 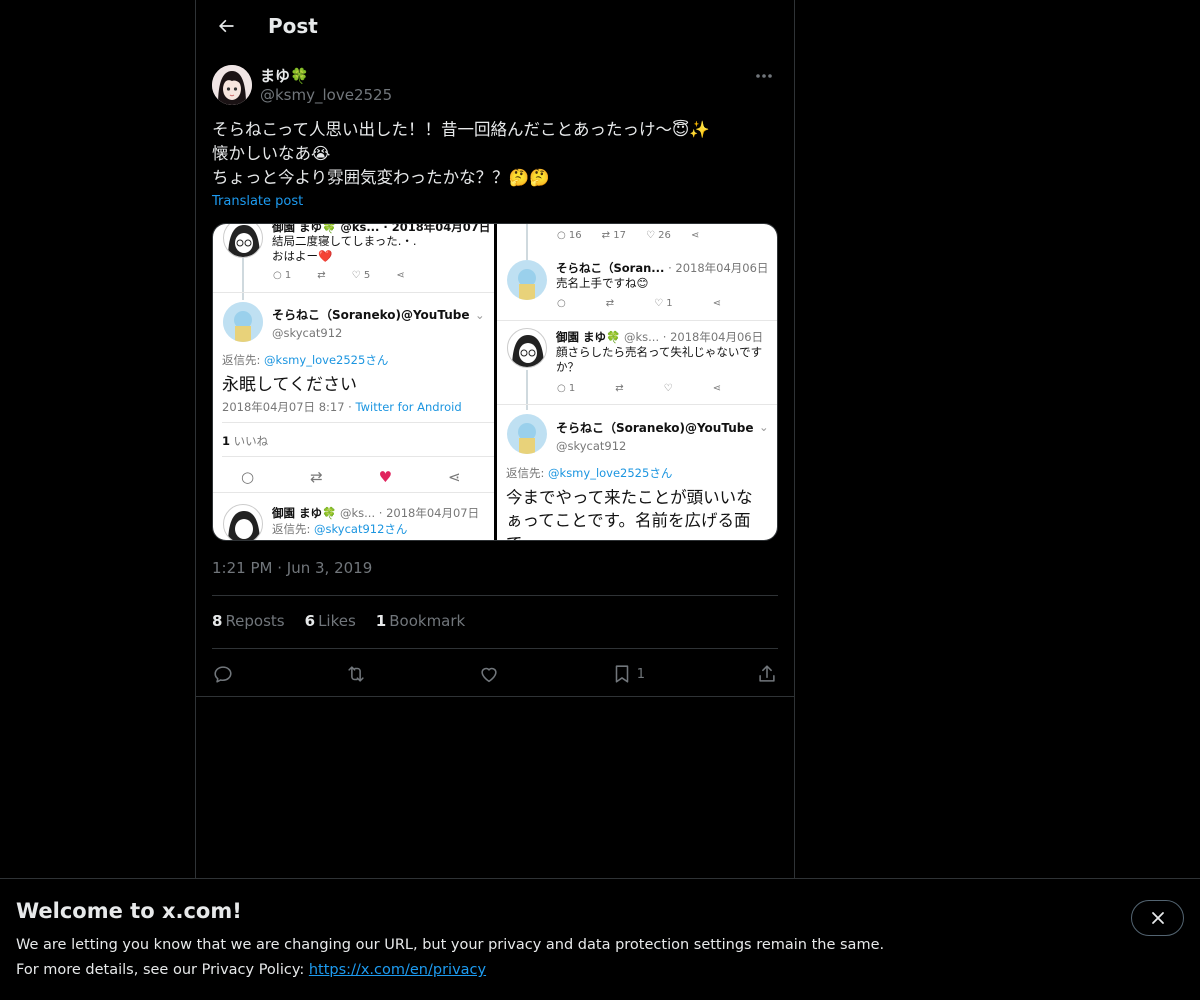 What do you see at coordinates (344, 241) in the screenshot?
I see `tweet-text: 結局二度寝してしまった.・.` at bounding box center [344, 241].